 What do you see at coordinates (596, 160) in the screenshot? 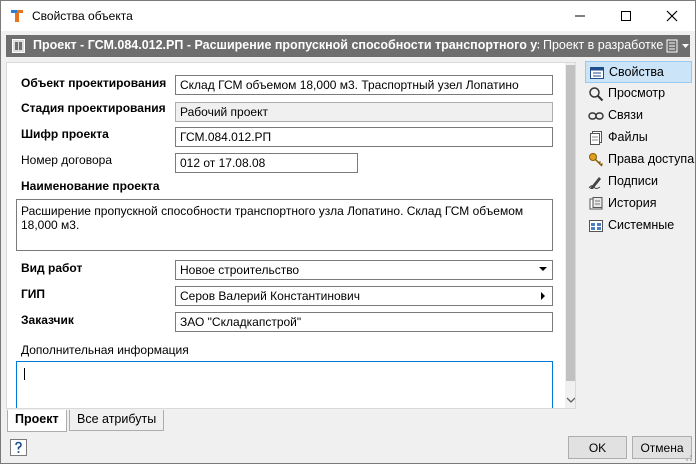
I see `key-icon` at bounding box center [596, 160].